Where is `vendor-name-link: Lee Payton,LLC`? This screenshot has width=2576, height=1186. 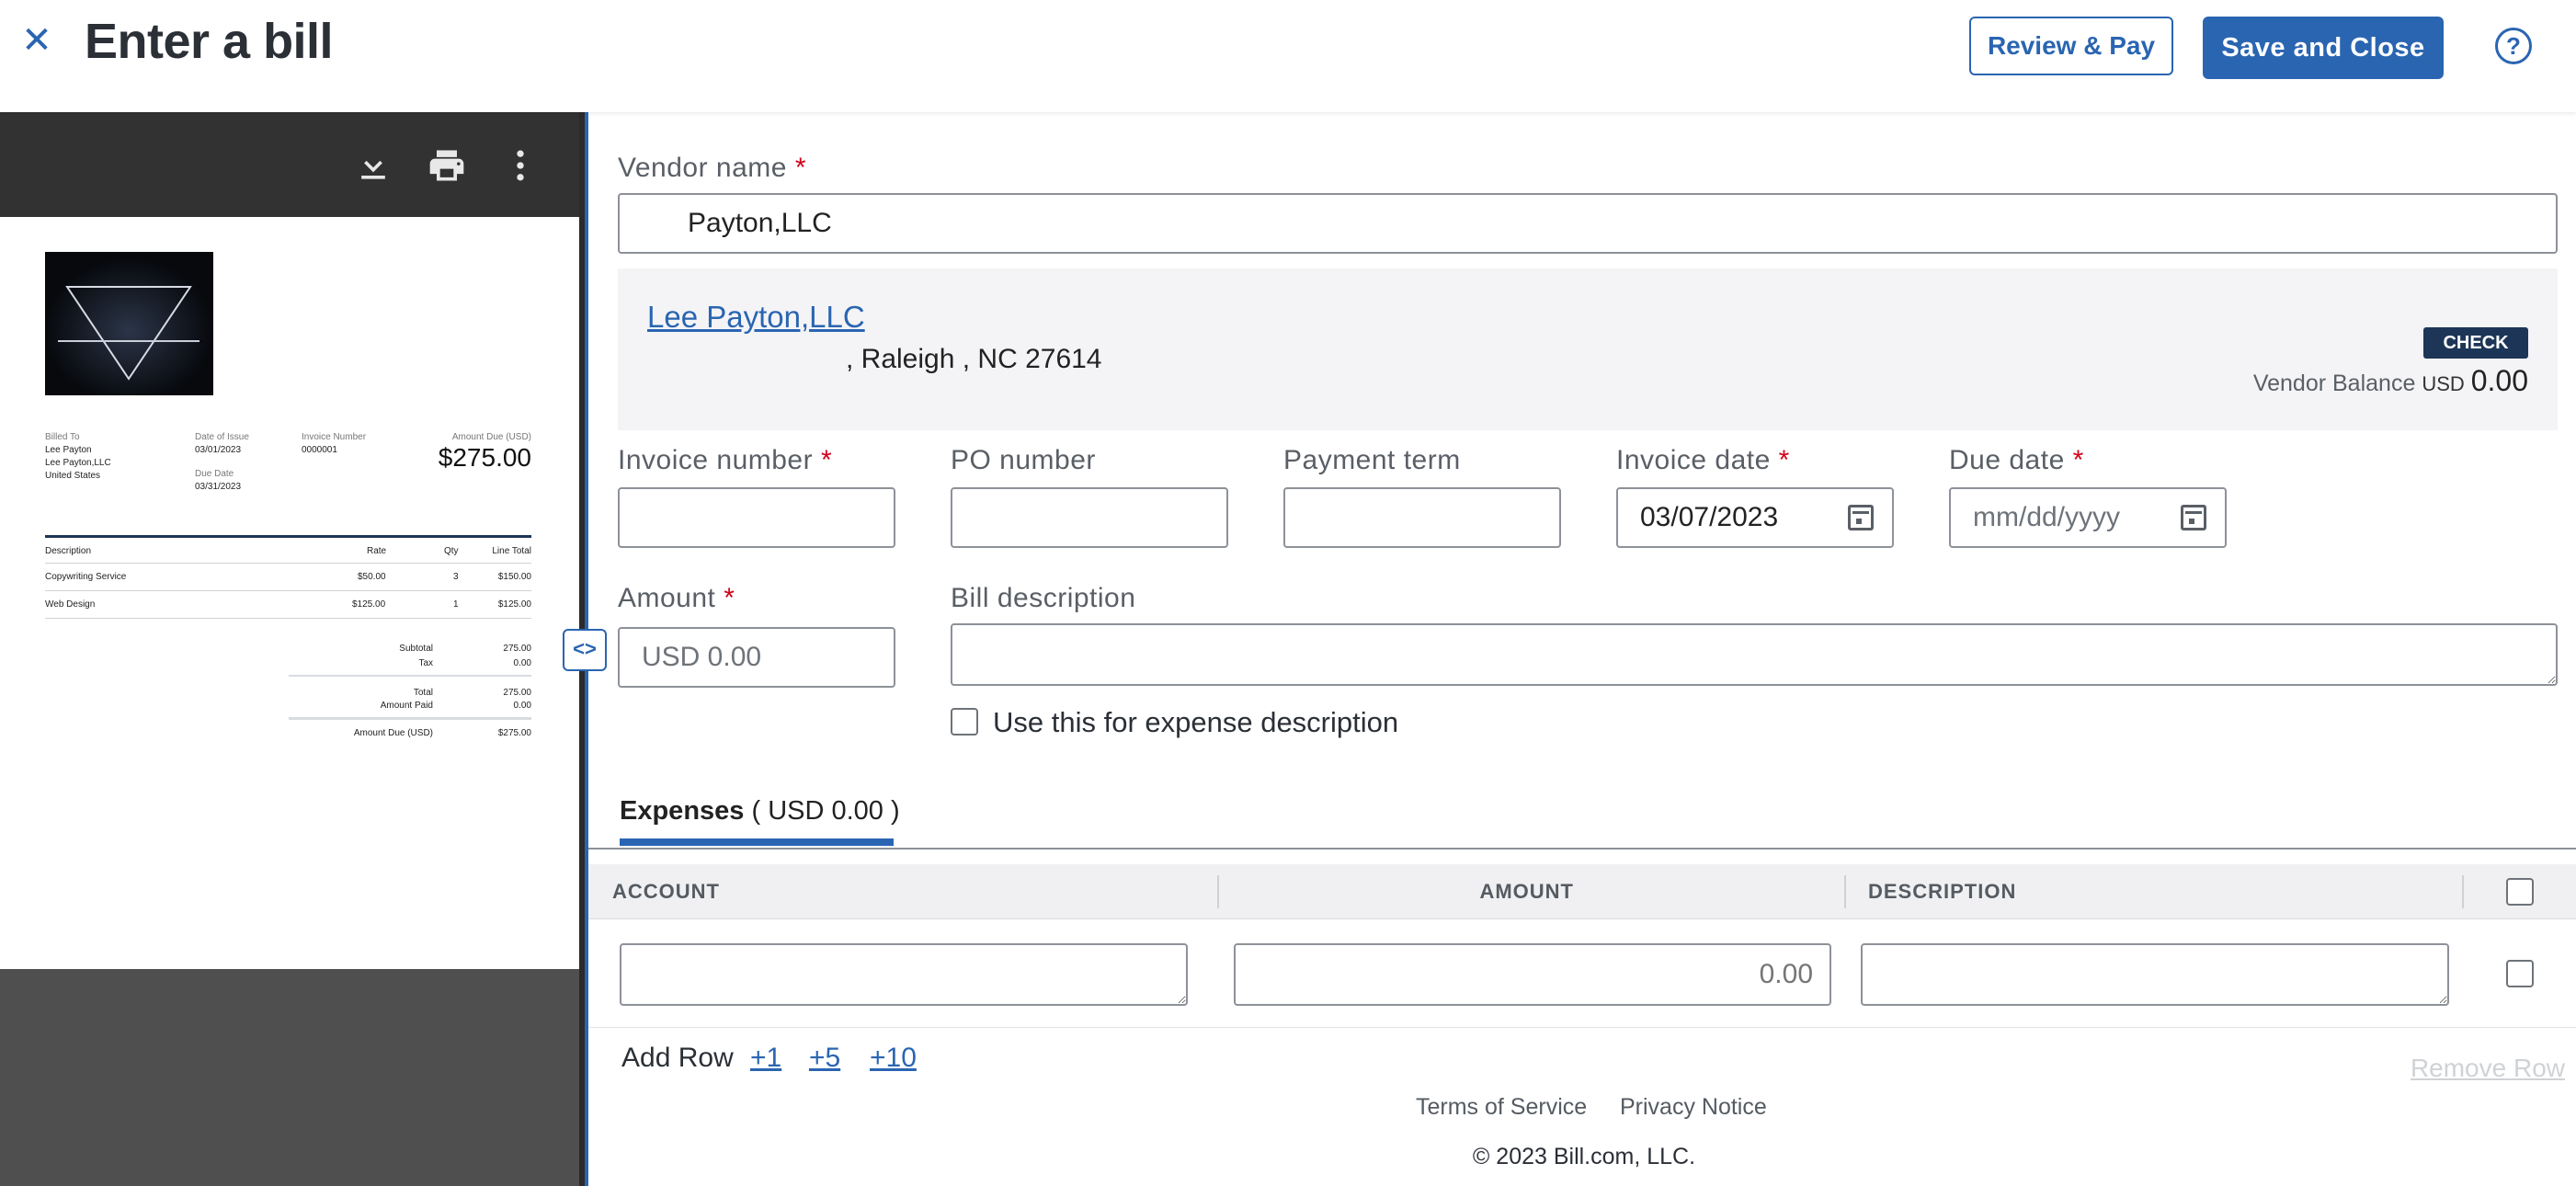 vendor-name-link: Lee Payton,LLC is located at coordinates (756, 317).